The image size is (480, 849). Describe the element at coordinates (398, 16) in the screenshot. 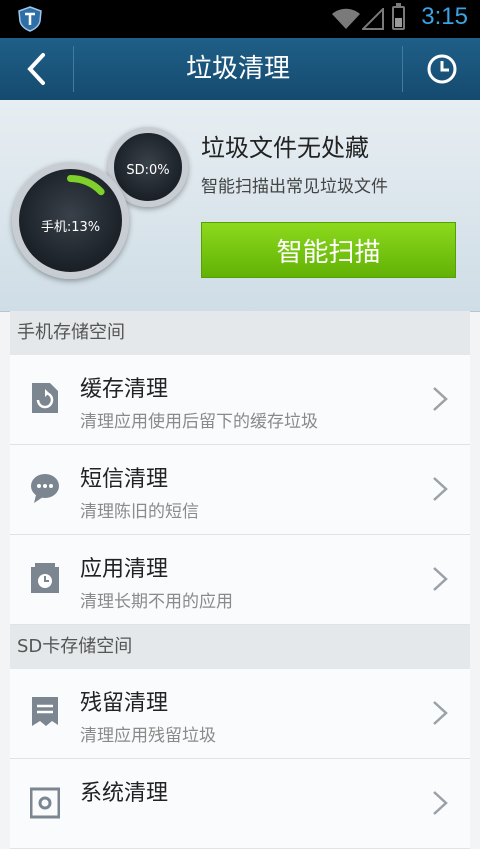

I see `battery-icon` at that location.